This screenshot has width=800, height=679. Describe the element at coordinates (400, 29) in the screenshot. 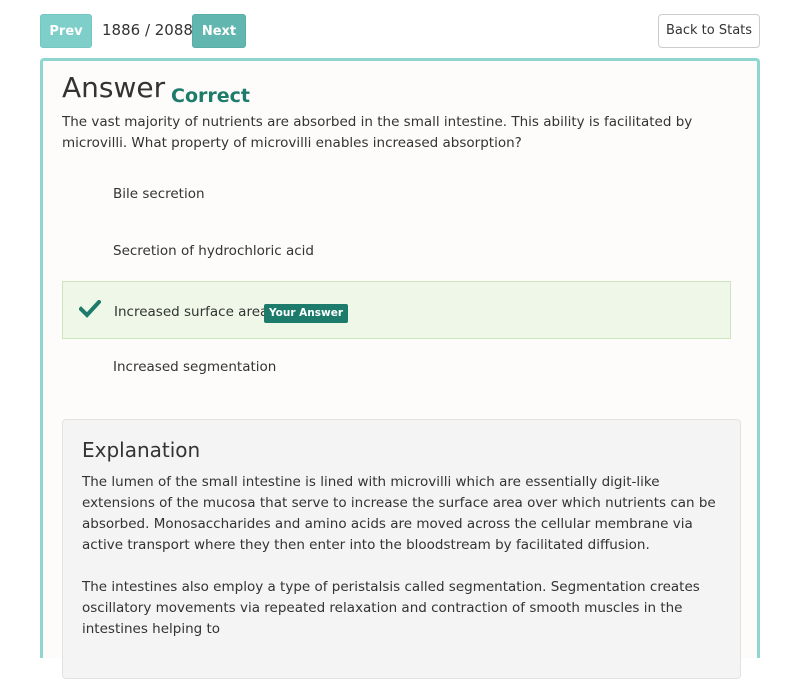

I see `top-navigation-bar: Prev 1886 / 2088 Next Back to Stats` at that location.